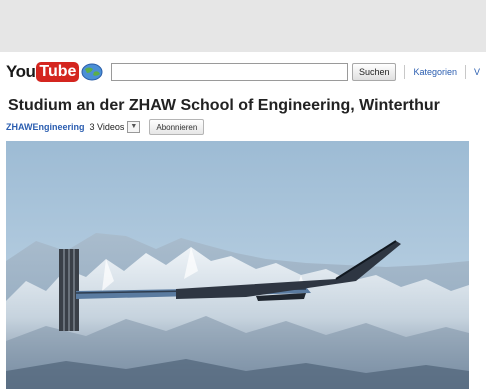  I want to click on logo-tube-text: Tube, so click(58, 72).